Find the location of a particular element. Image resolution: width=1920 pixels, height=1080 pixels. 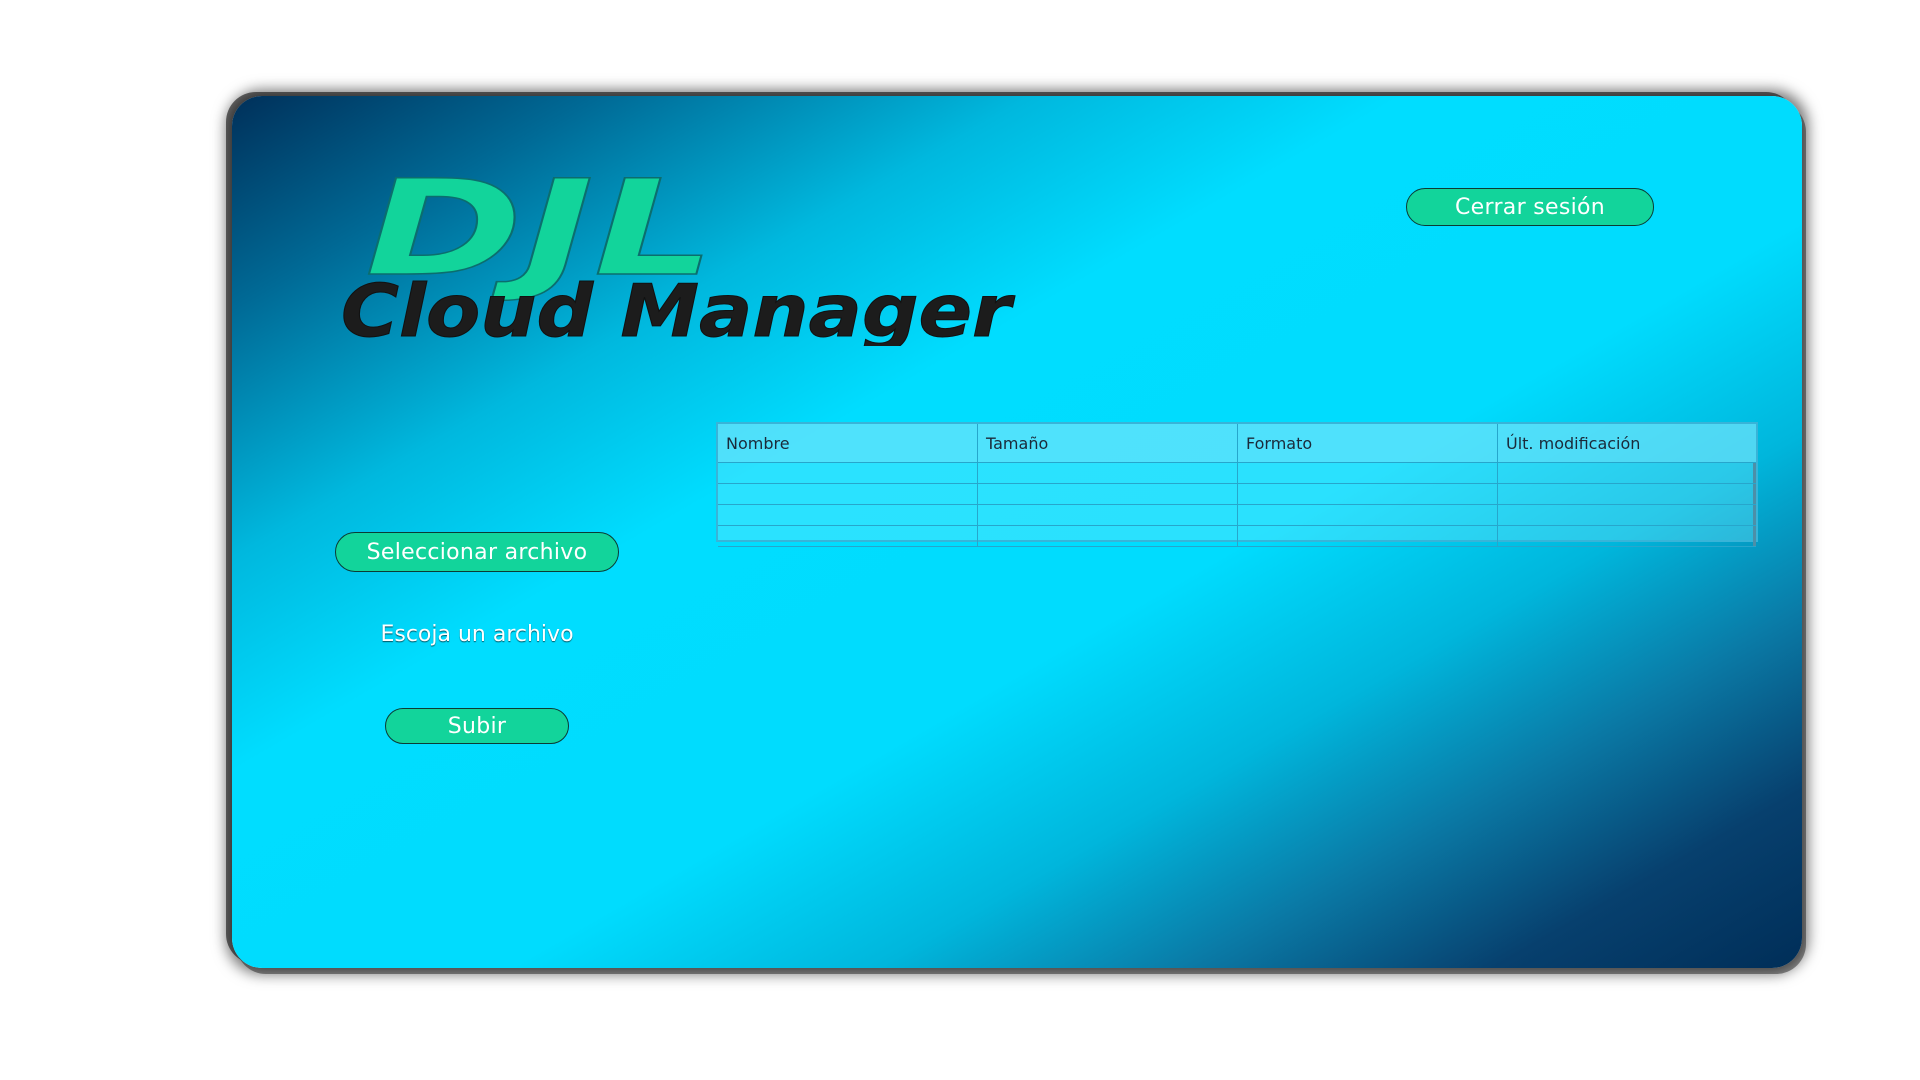

logo-bottom-text: Cloud Manager is located at coordinates (678, 307).